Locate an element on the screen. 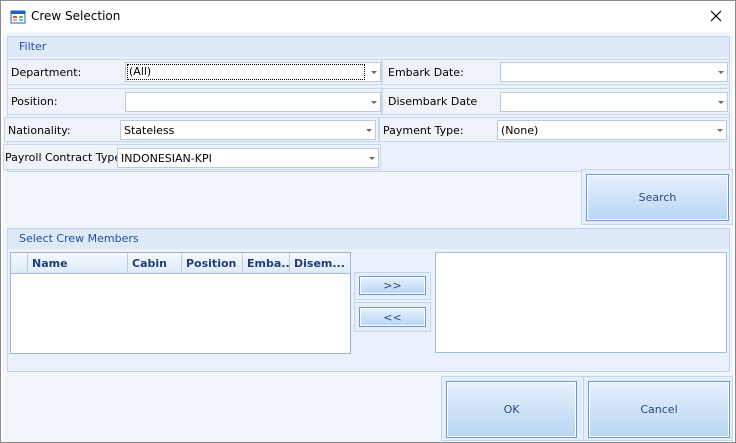 The image size is (736, 443). row-indicator-header is located at coordinates (19, 263).